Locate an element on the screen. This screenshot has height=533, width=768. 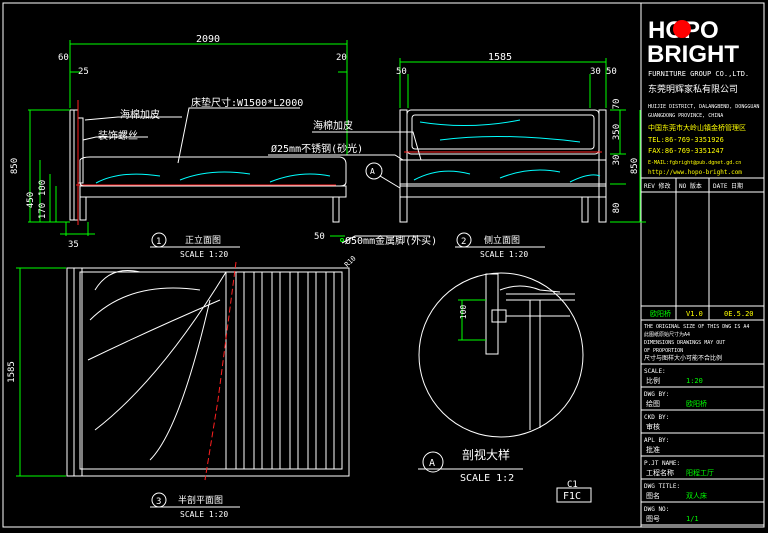
dim-850: 850 is located at coordinates (15, 166).